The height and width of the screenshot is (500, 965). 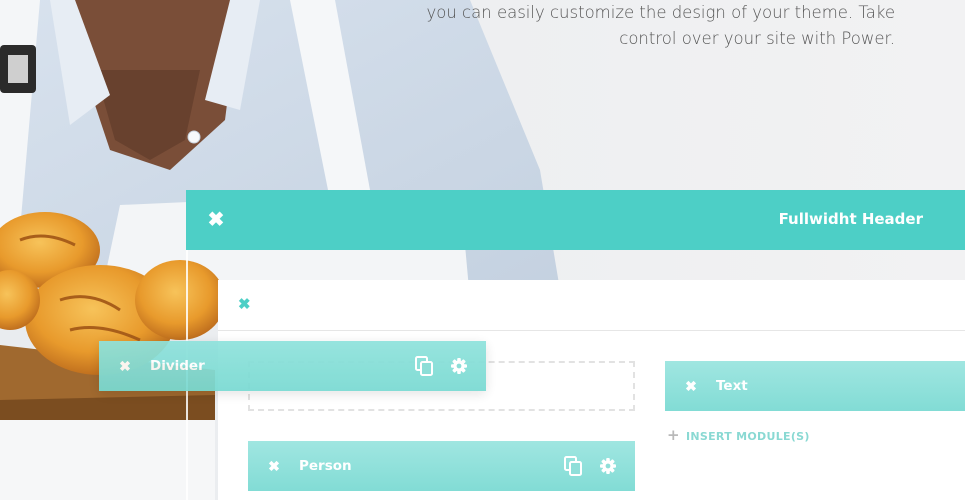 What do you see at coordinates (591, 330) in the screenshot?
I see `row-divider` at bounding box center [591, 330].